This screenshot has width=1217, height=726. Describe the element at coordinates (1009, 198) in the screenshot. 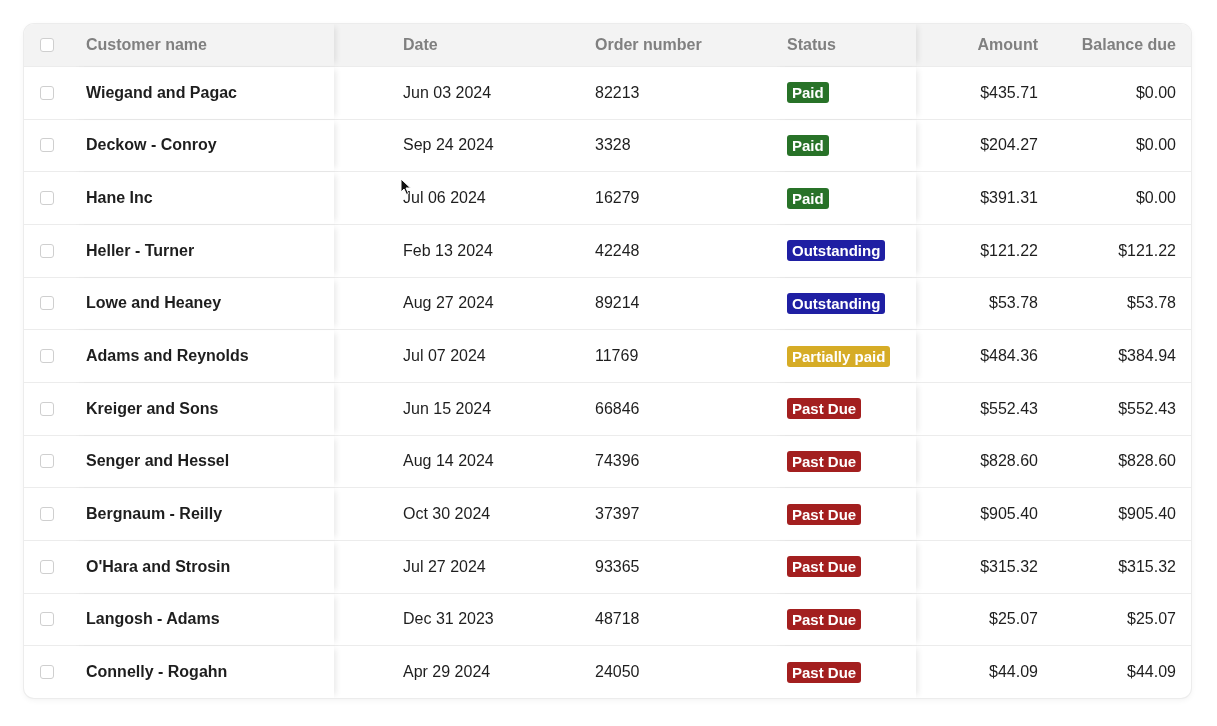

I see `amount-text: $391.31` at that location.